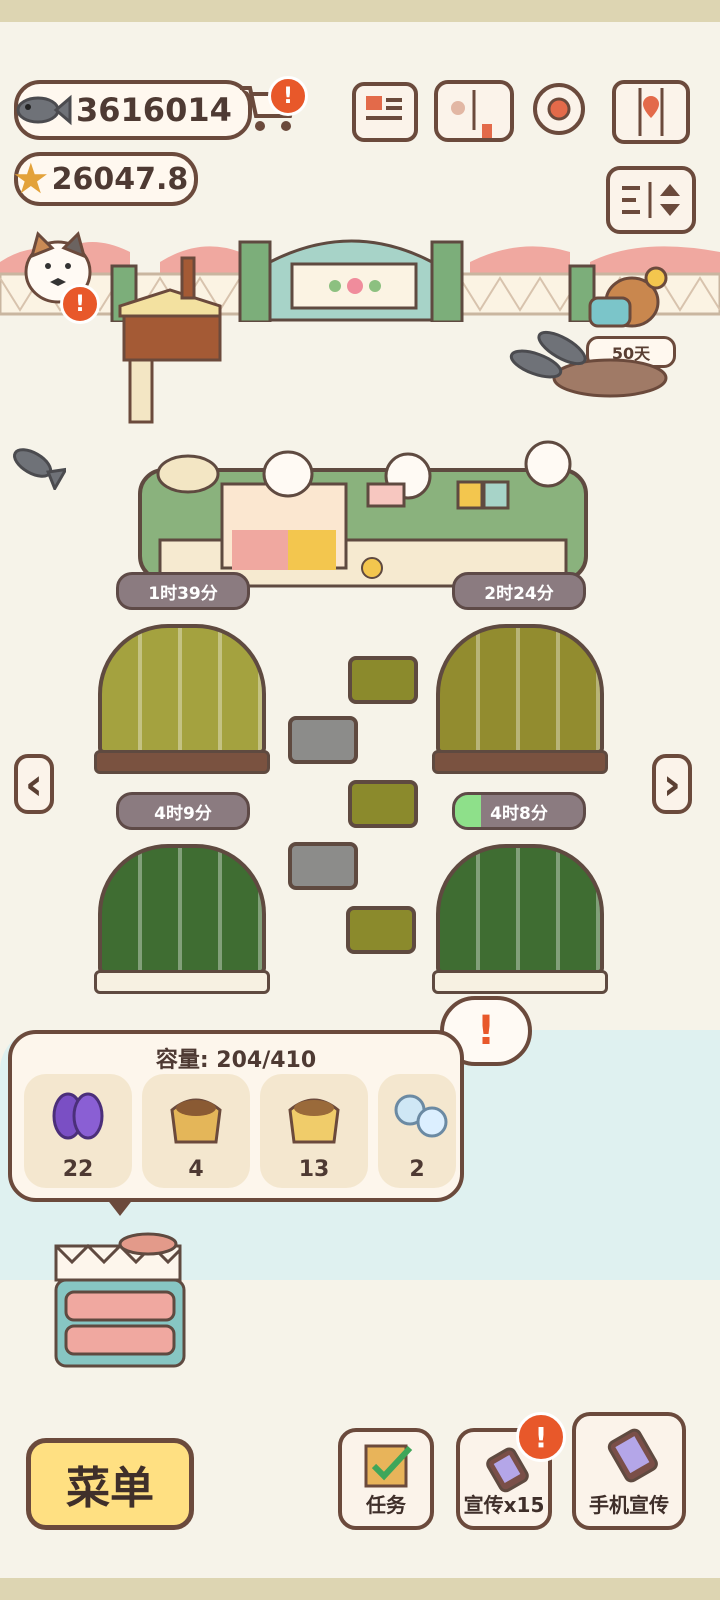 This screenshot has height=1600, width=720. What do you see at coordinates (421, 1116) in the screenshot?
I see `snowflake-icon` at bounding box center [421, 1116].